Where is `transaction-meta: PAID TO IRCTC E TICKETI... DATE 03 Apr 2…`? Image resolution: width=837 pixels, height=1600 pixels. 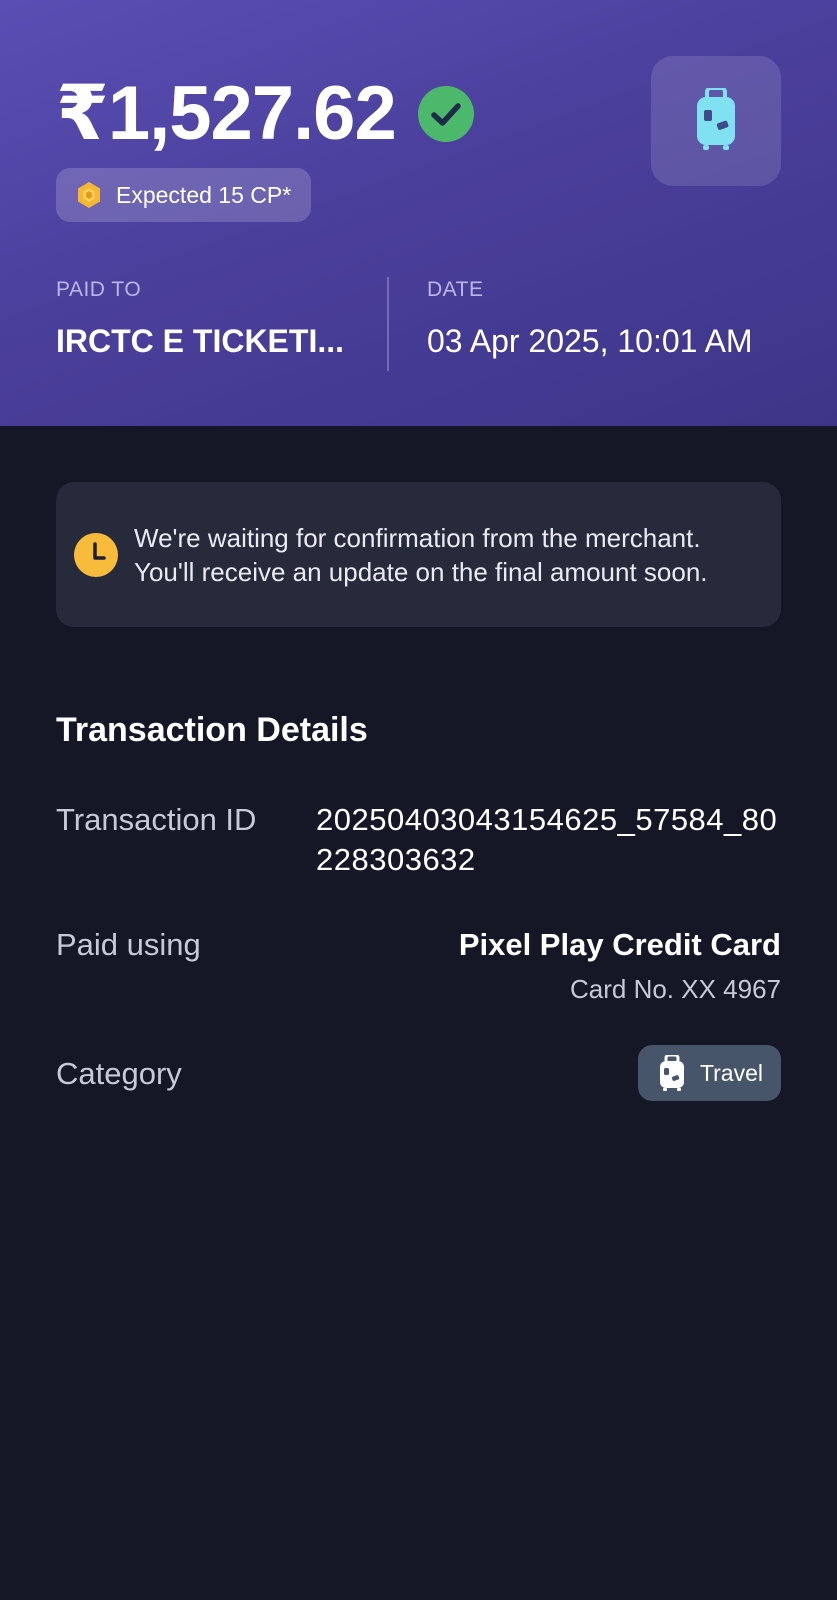 transaction-meta: PAID TO IRCTC E TICKETI... DATE 03 Apr 2… is located at coordinates (418, 324).